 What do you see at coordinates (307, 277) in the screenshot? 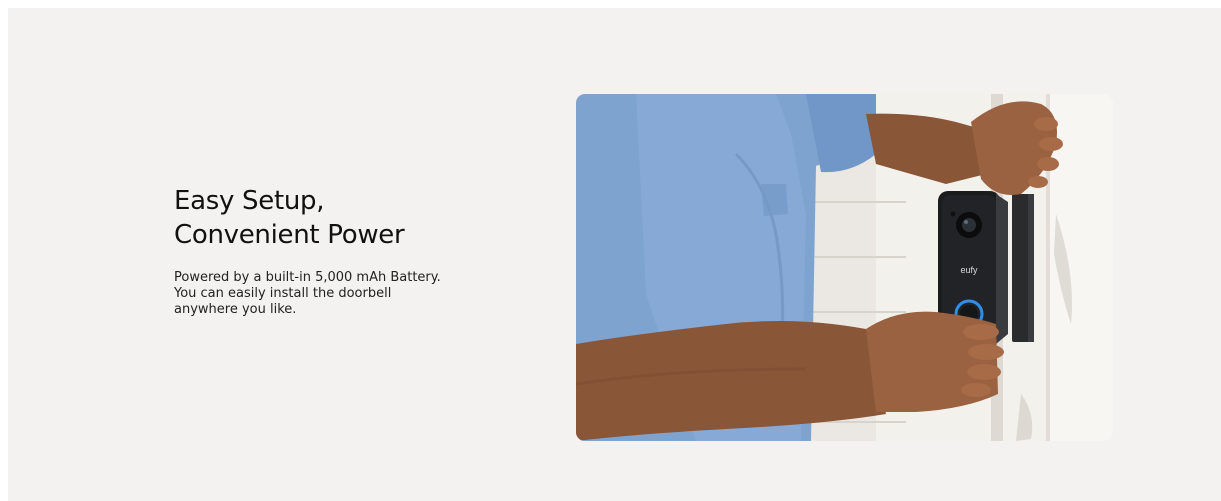
I see `description-line-1: Powered by a built-in 5,000 mAh Battery.` at bounding box center [307, 277].